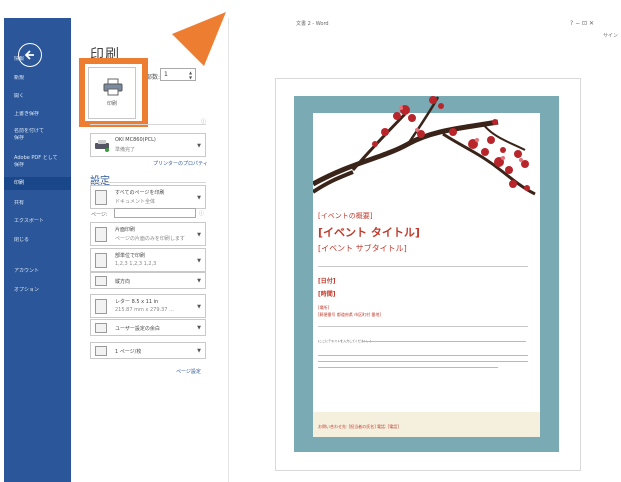 This screenshot has width=621, height=482. What do you see at coordinates (123, 282) in the screenshot?
I see `setting-label: 縦方向` at bounding box center [123, 282].